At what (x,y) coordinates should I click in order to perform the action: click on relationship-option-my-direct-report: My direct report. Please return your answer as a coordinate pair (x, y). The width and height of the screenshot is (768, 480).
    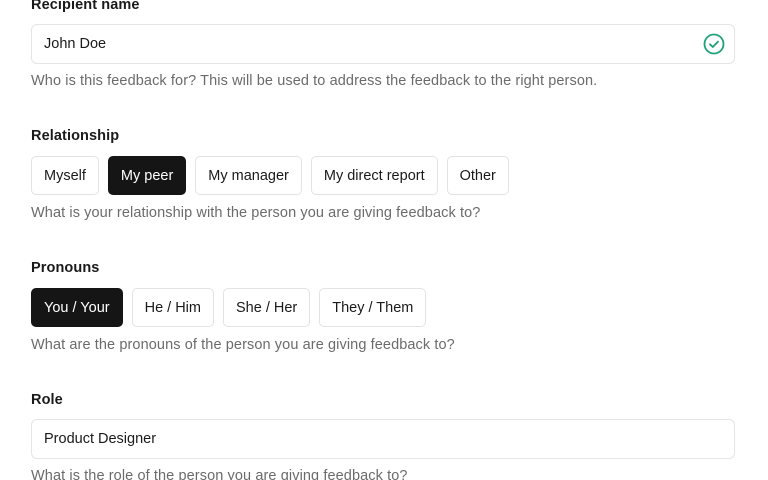
    Looking at the image, I should click on (374, 175).